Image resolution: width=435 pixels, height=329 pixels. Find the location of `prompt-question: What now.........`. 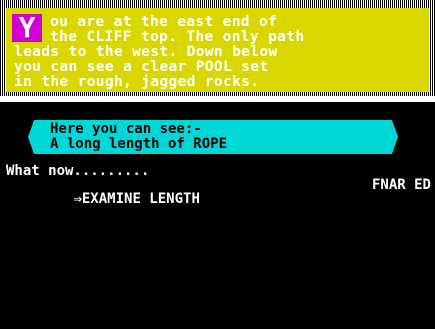

prompt-question: What now......... is located at coordinates (78, 171).